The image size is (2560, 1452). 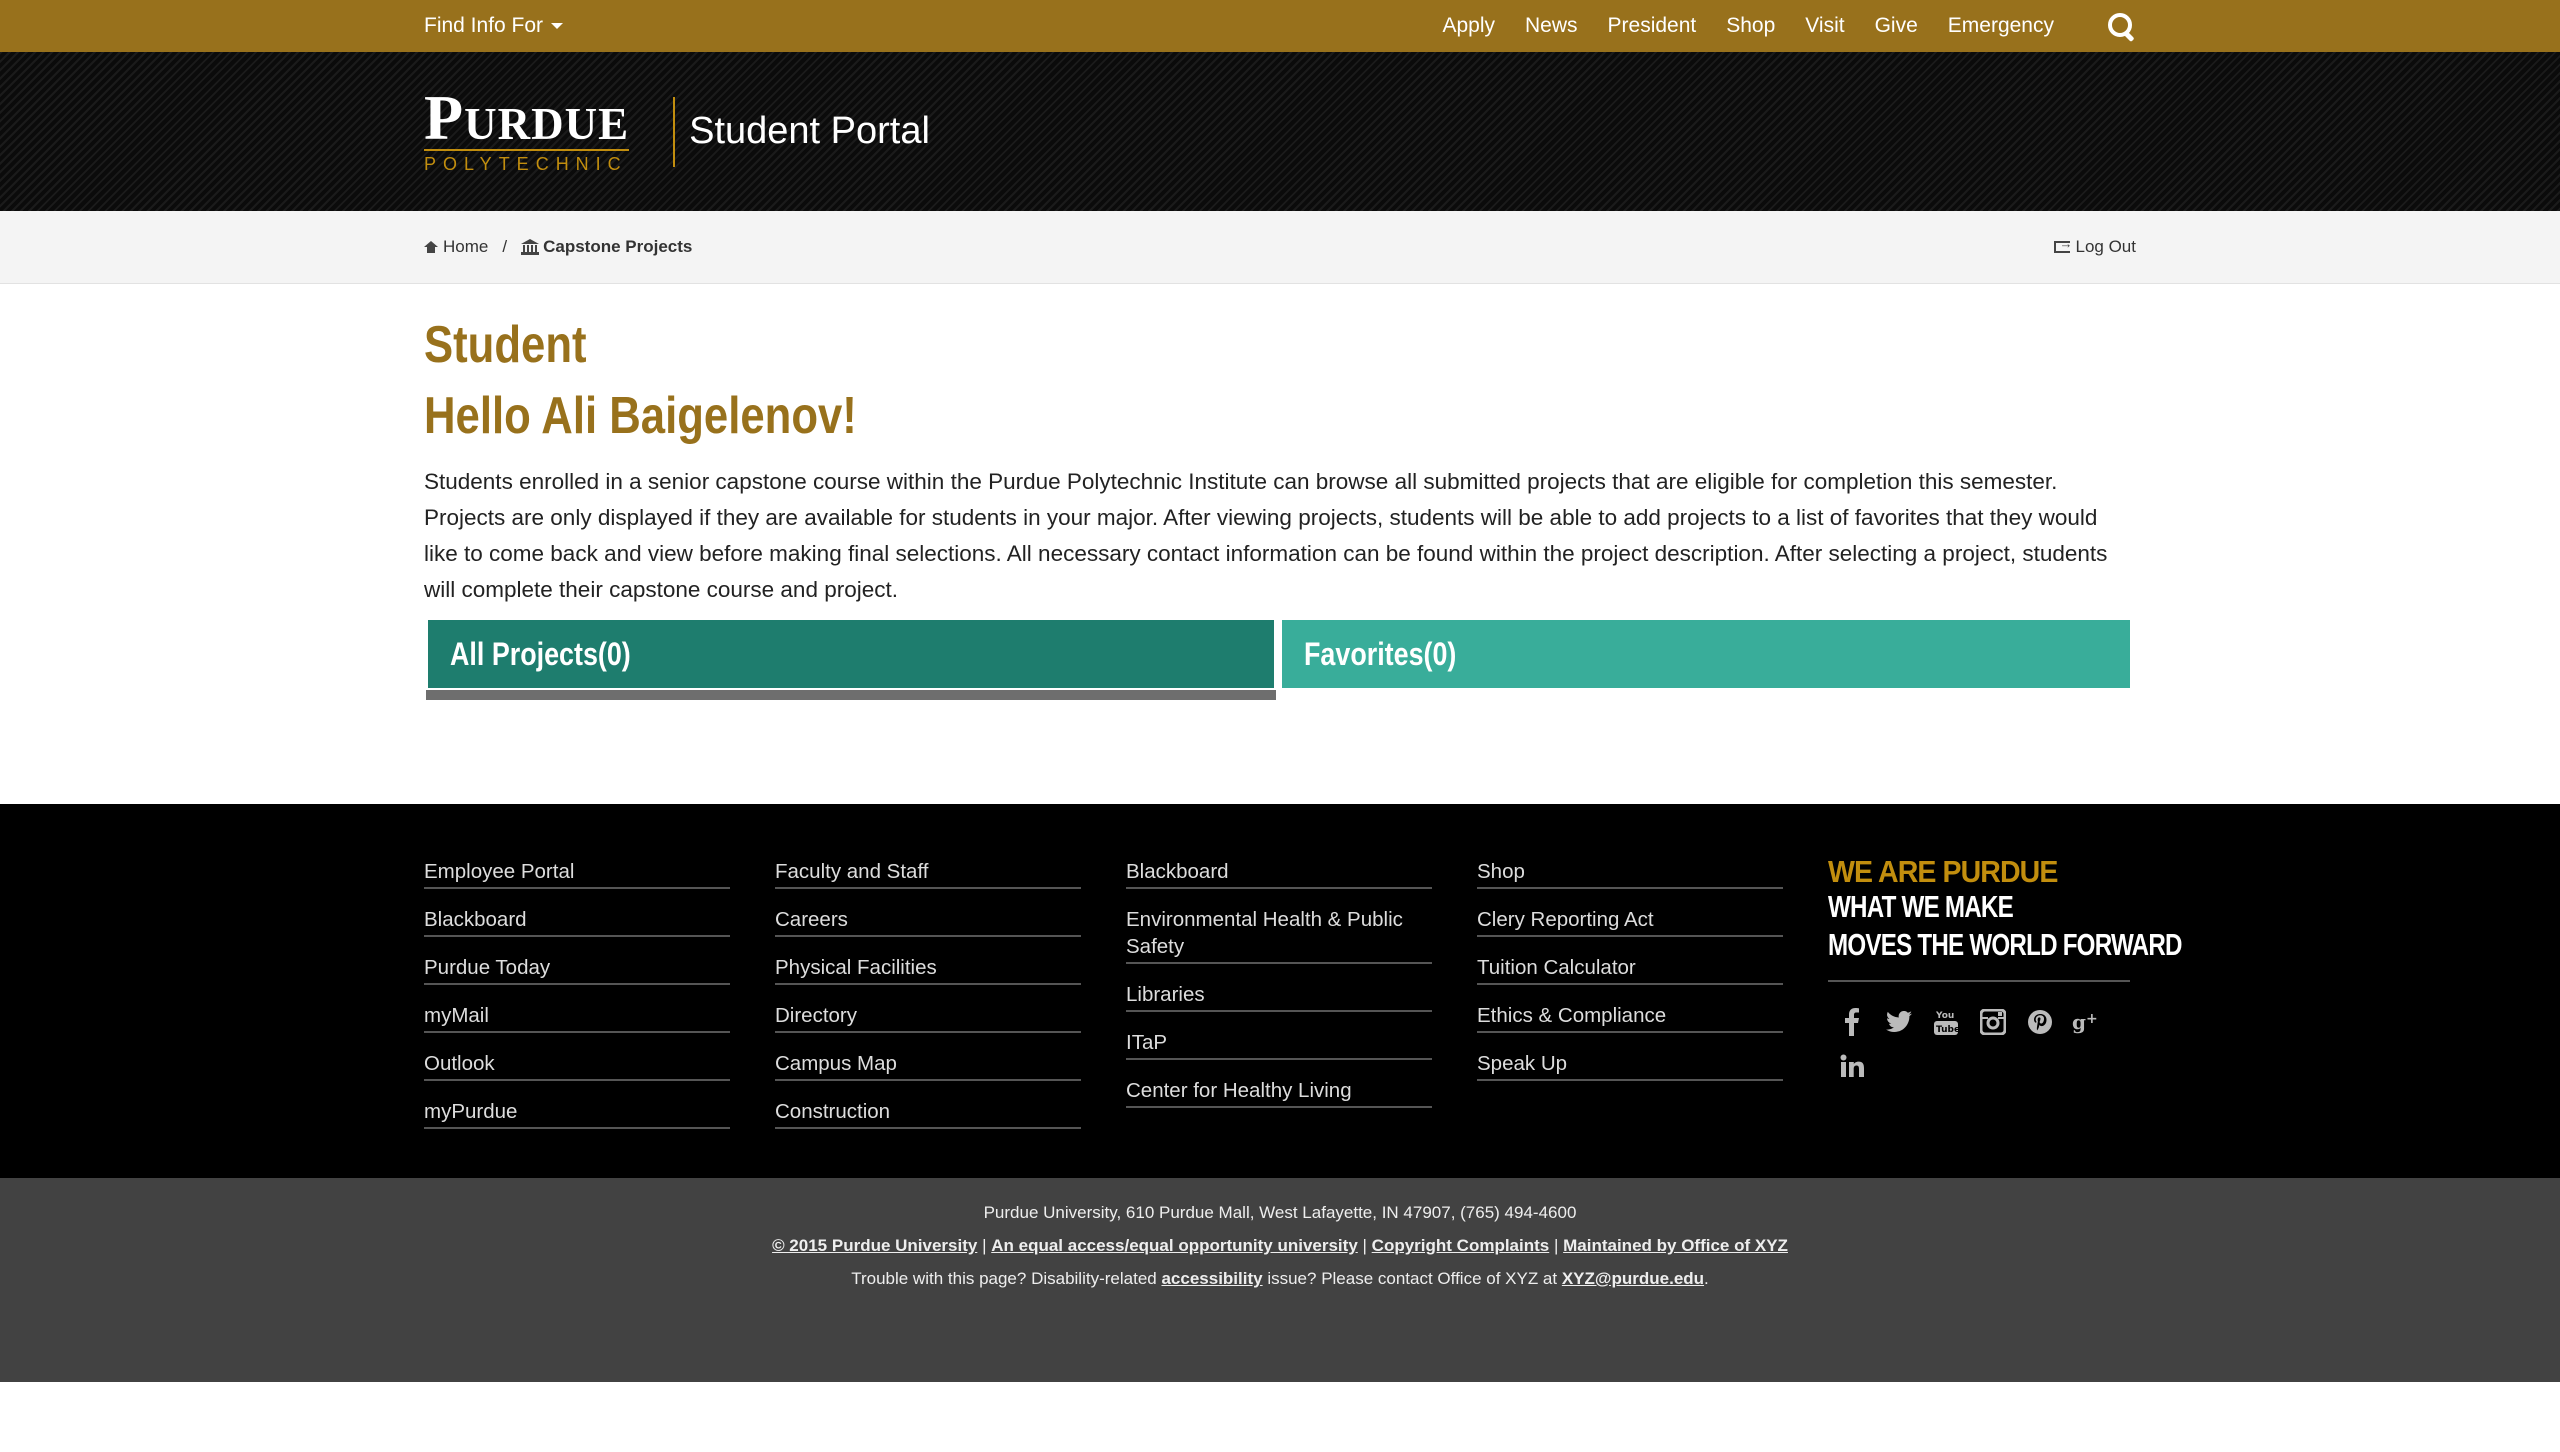 I want to click on footer-link: Speak Up, so click(x=1630, y=1064).